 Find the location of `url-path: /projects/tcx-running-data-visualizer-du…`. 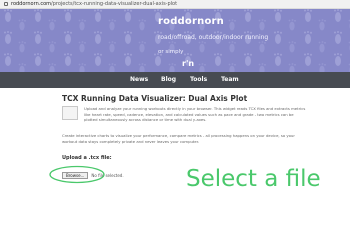

url-path: /projects/tcx-running-data-visualizer-du… is located at coordinates (114, 4).